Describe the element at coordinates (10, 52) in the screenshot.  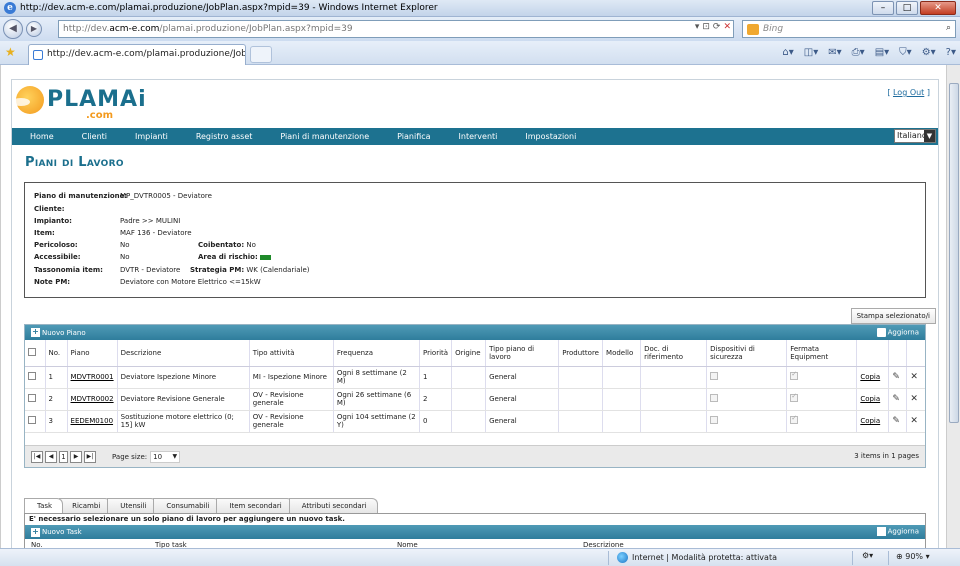
I see `favorites-star-icon: ★` at that location.